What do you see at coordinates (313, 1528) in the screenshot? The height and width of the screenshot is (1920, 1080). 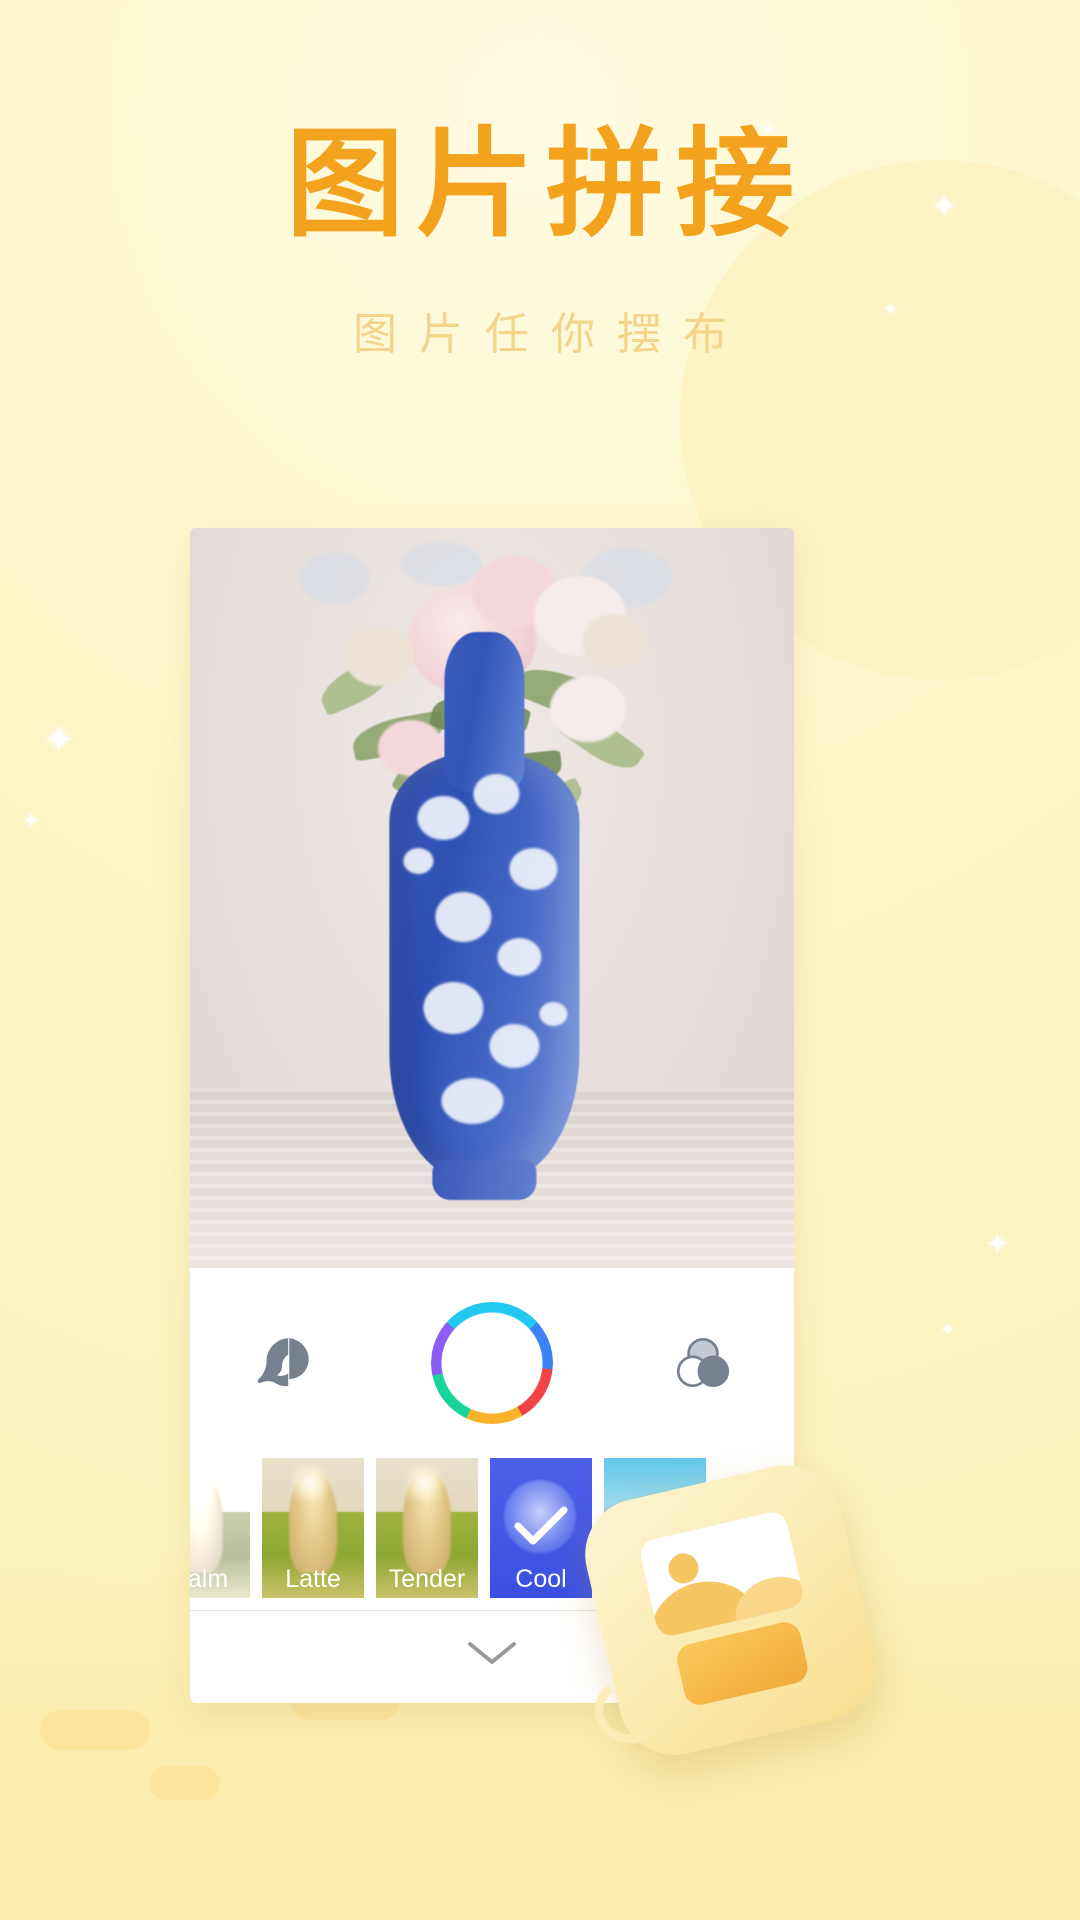 I see `filter-item: Latte` at bounding box center [313, 1528].